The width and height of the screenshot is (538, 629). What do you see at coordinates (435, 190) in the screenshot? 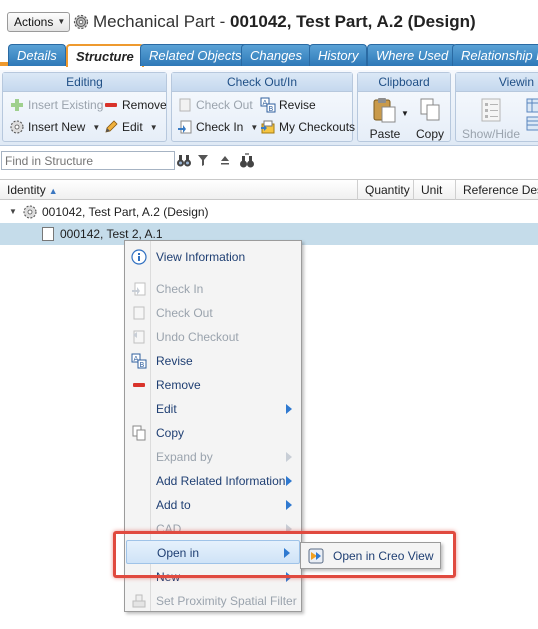
I see `column-header-unit: Unit` at bounding box center [435, 190].